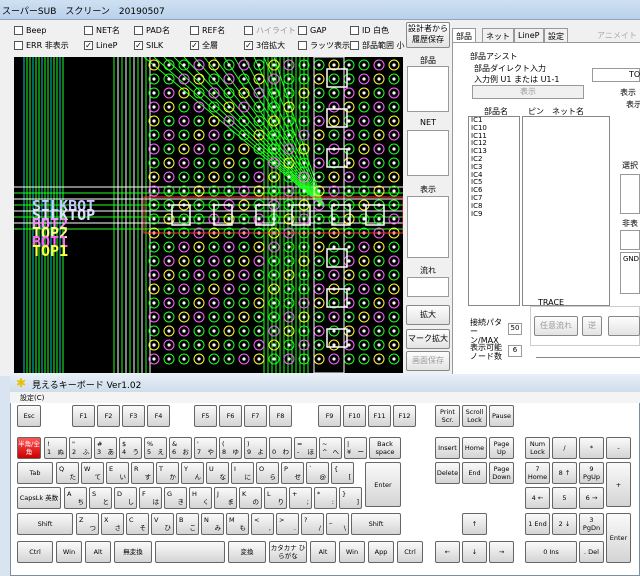 This screenshot has height=576, width=640. I want to click on key-arrow-down: ↓, so click(474, 552).